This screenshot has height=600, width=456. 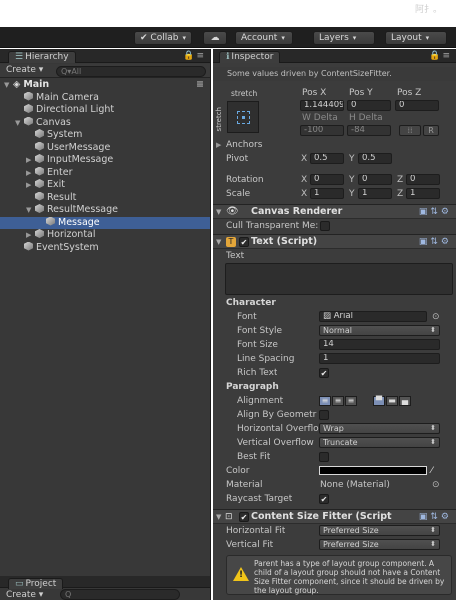 What do you see at coordinates (42, 57) in the screenshot?
I see `tab-hierarchy: ☰ Hierarchy` at bounding box center [42, 57].